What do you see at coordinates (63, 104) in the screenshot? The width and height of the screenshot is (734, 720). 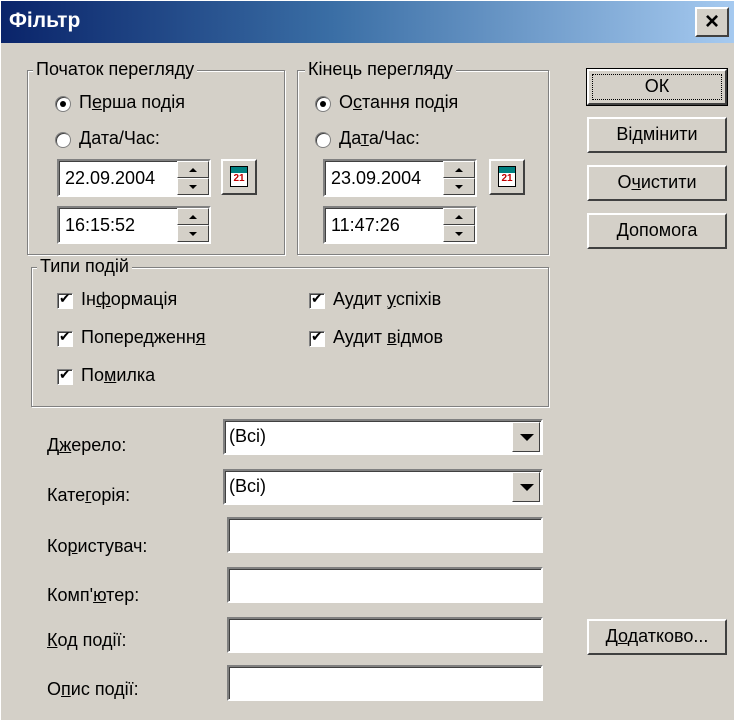 I see `radio-first-event` at bounding box center [63, 104].